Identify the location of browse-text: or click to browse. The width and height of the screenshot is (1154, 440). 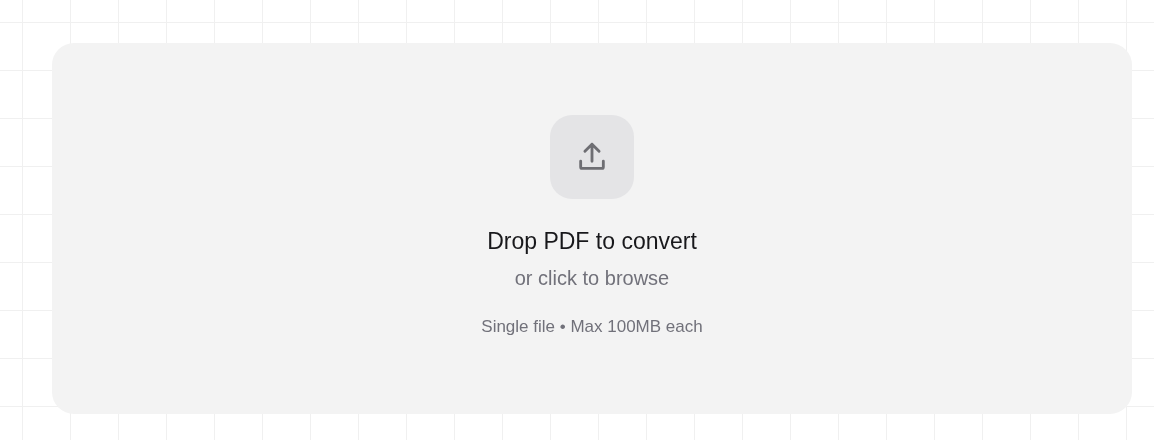
(592, 278).